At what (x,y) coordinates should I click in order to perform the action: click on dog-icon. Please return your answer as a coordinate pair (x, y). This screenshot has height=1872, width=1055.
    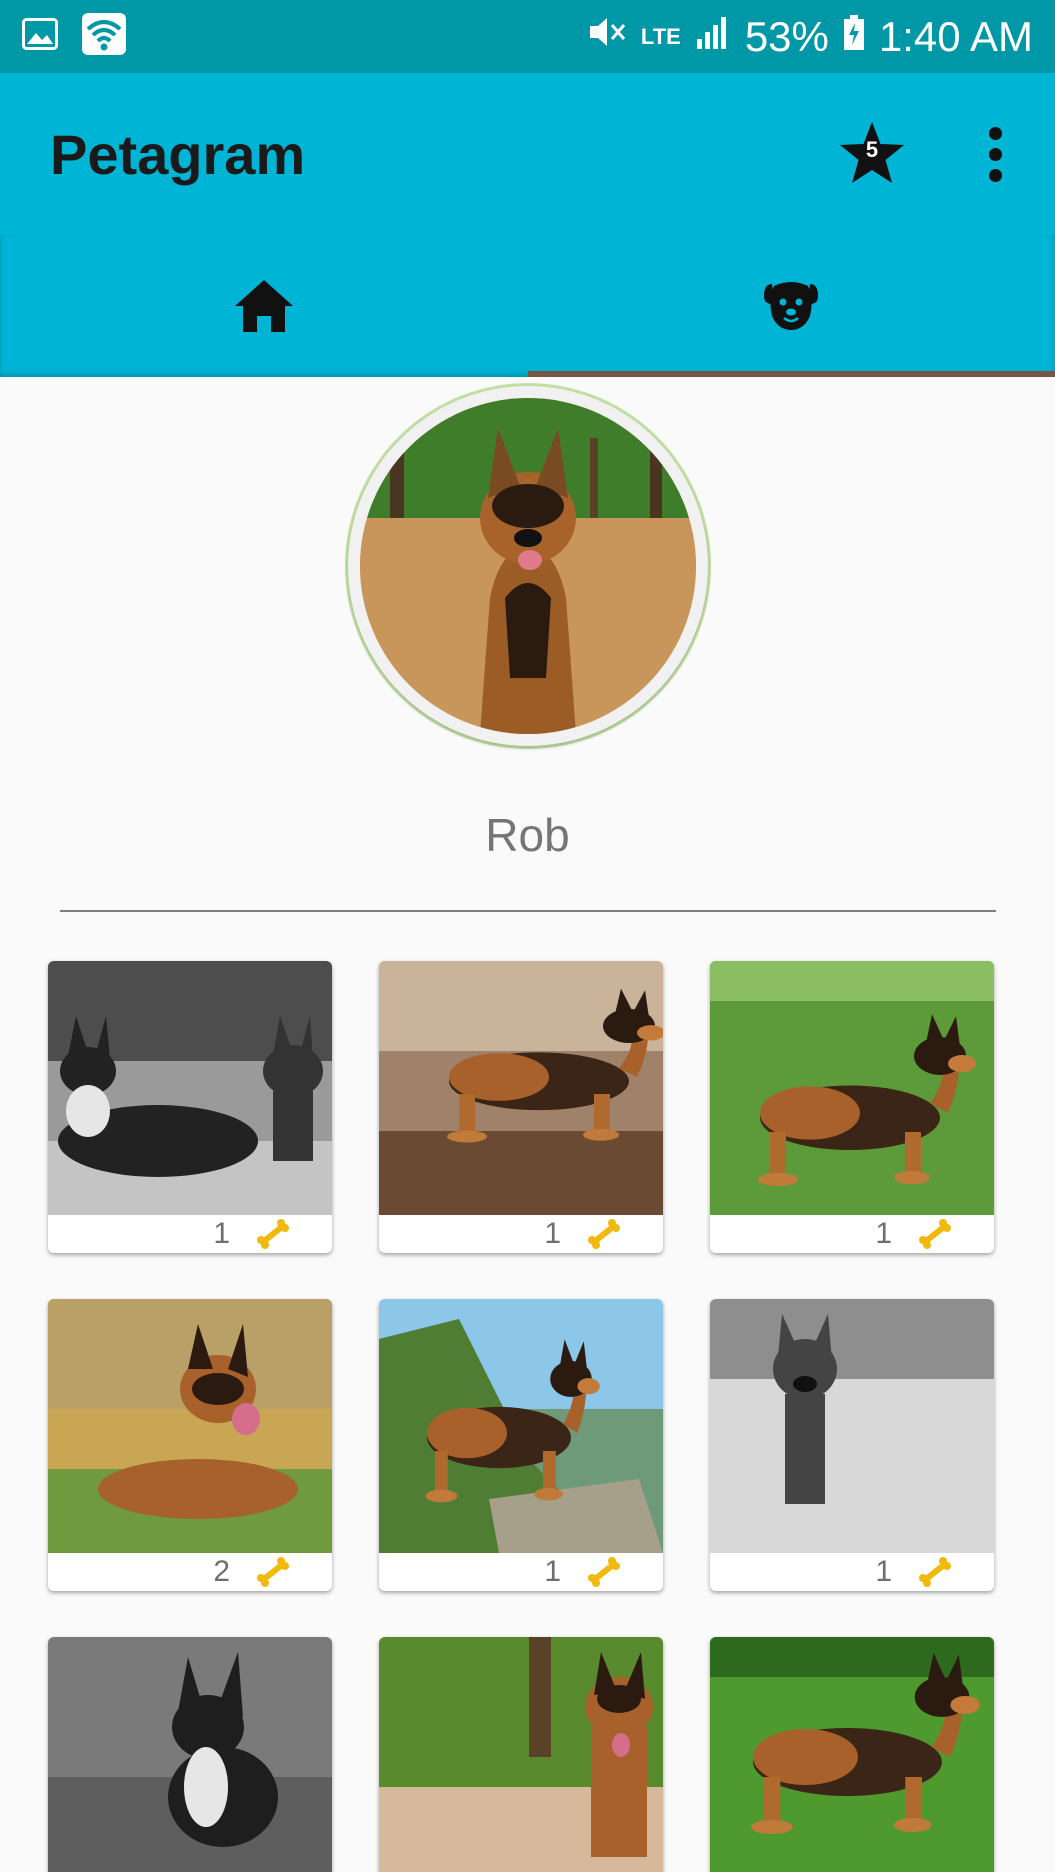
    Looking at the image, I should click on (791, 306).